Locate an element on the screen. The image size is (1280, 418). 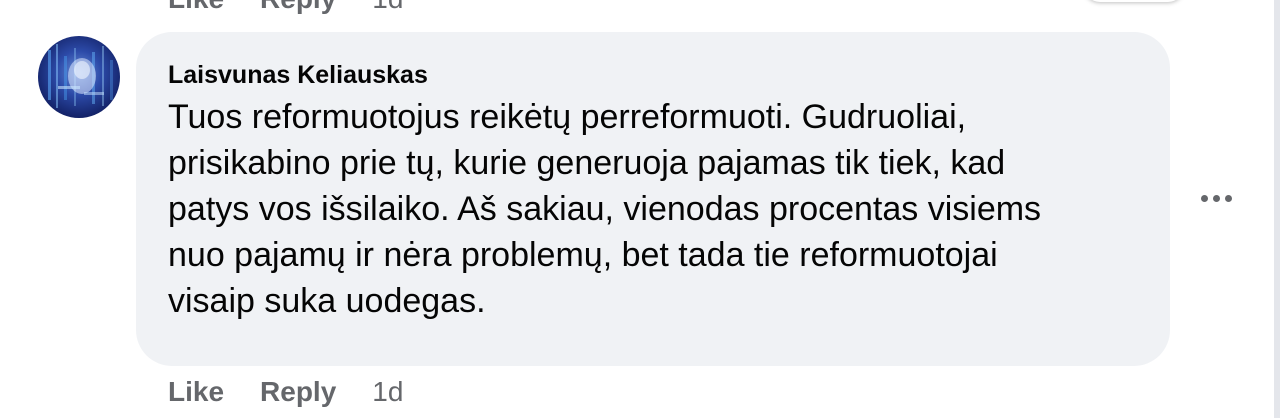
comment-actions: Like Reply 1d is located at coordinates (285, 392).